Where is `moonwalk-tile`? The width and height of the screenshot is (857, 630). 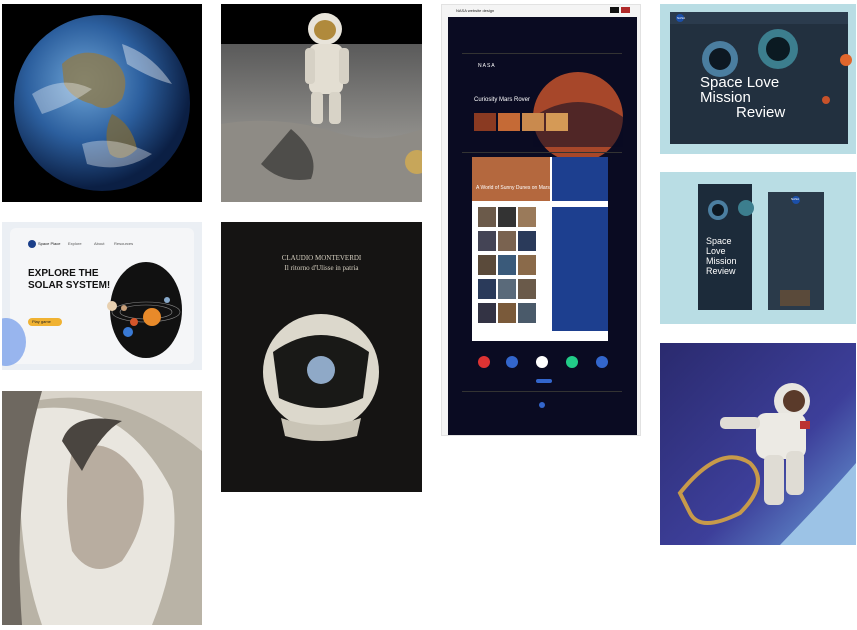
moonwalk-tile is located at coordinates (321, 103).